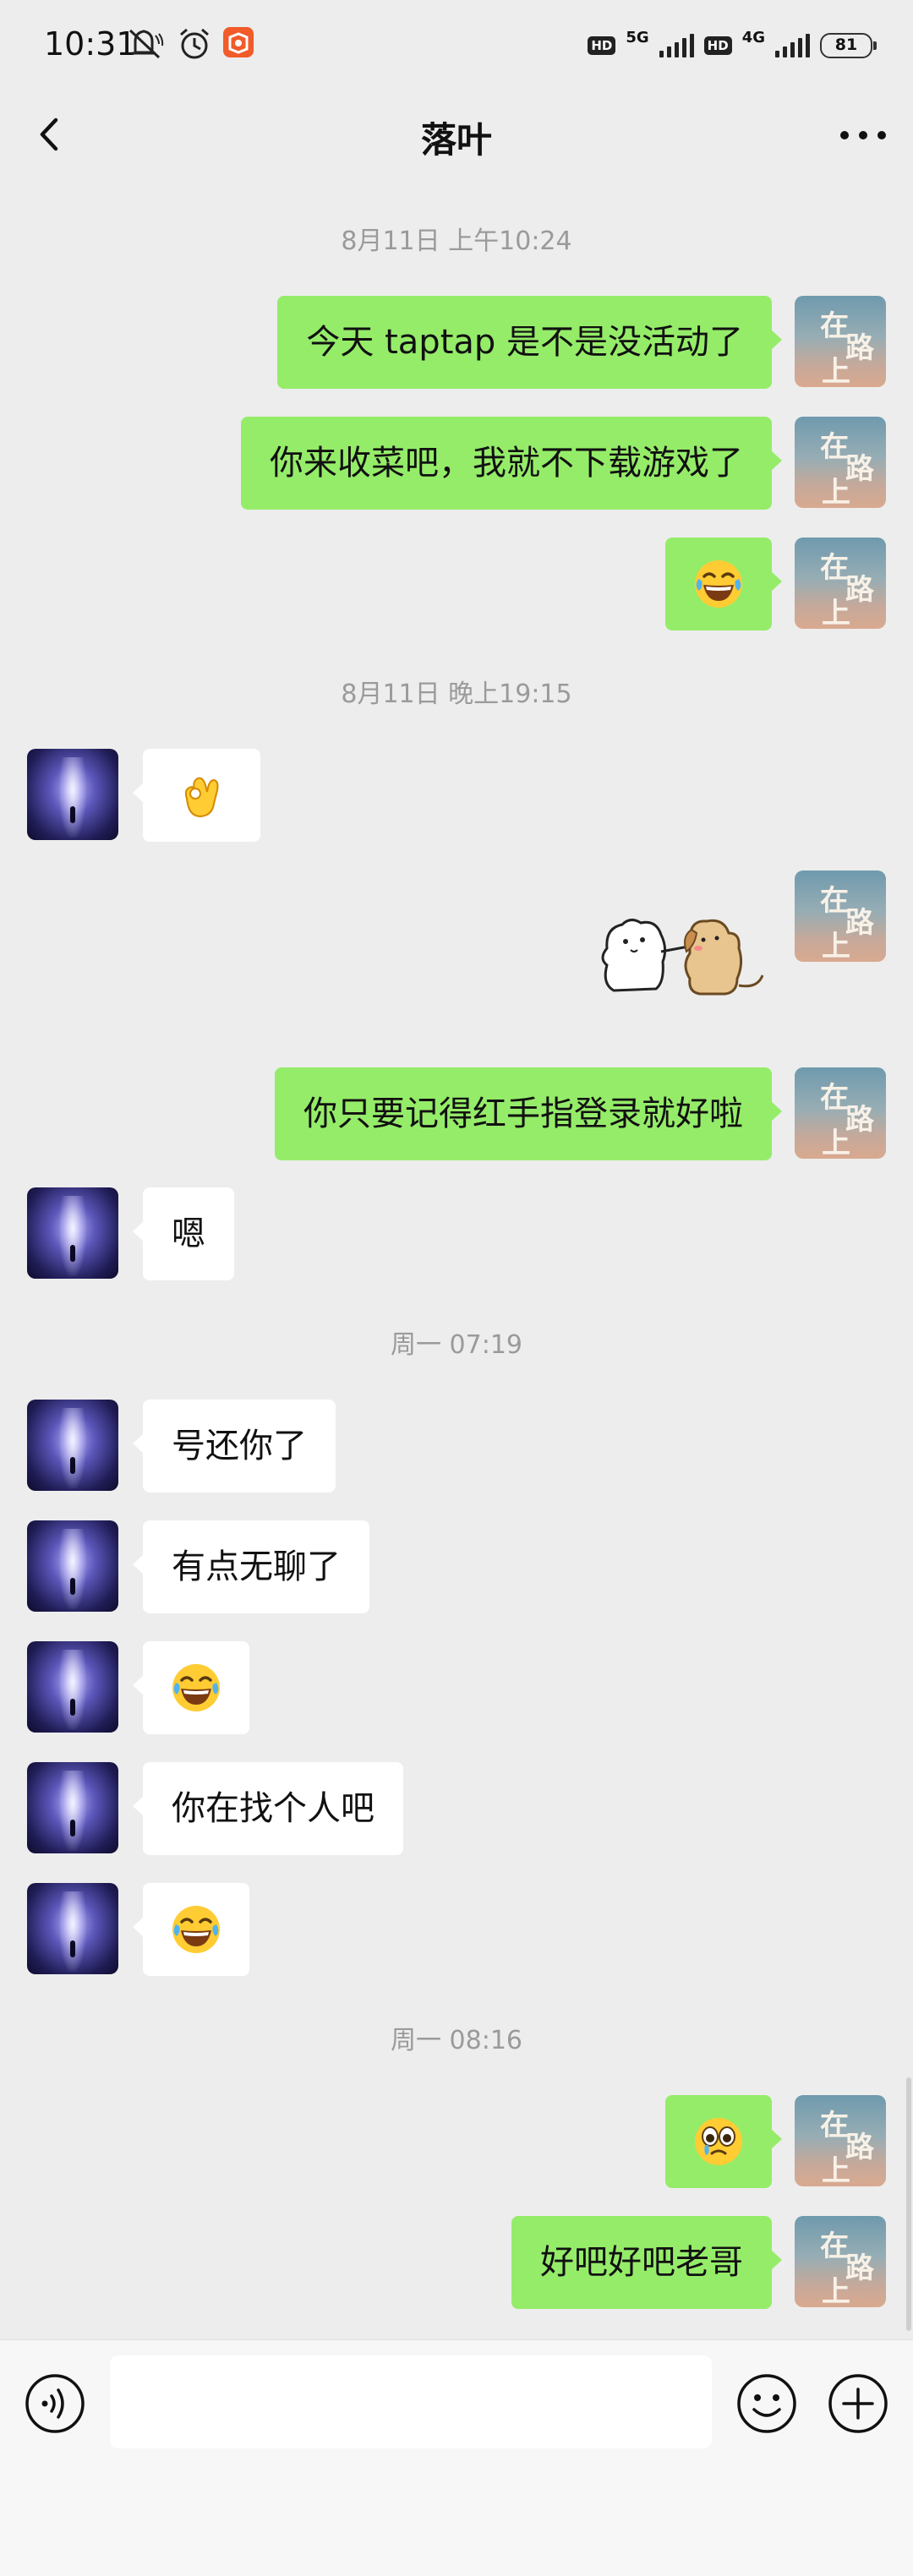 The image size is (913, 2576). What do you see at coordinates (529, 342) in the screenshot?
I see `message-bubble-self: 今天 taptap 是不是没活动了` at bounding box center [529, 342].